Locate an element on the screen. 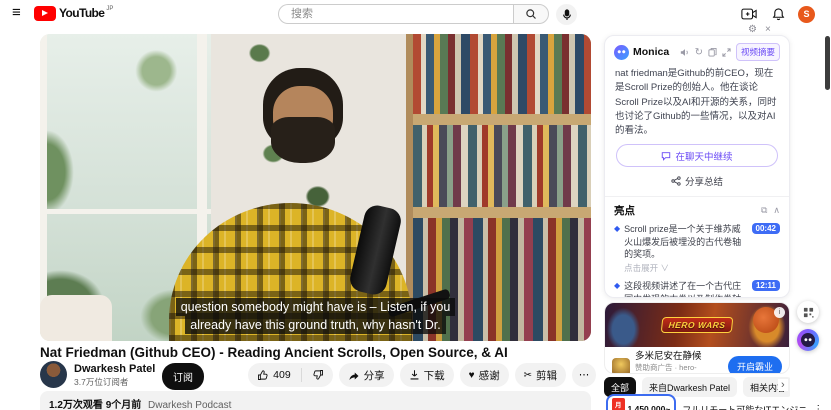 This screenshot has height=410, width=831. youtube-region-label: JP is located at coordinates (110, 9).